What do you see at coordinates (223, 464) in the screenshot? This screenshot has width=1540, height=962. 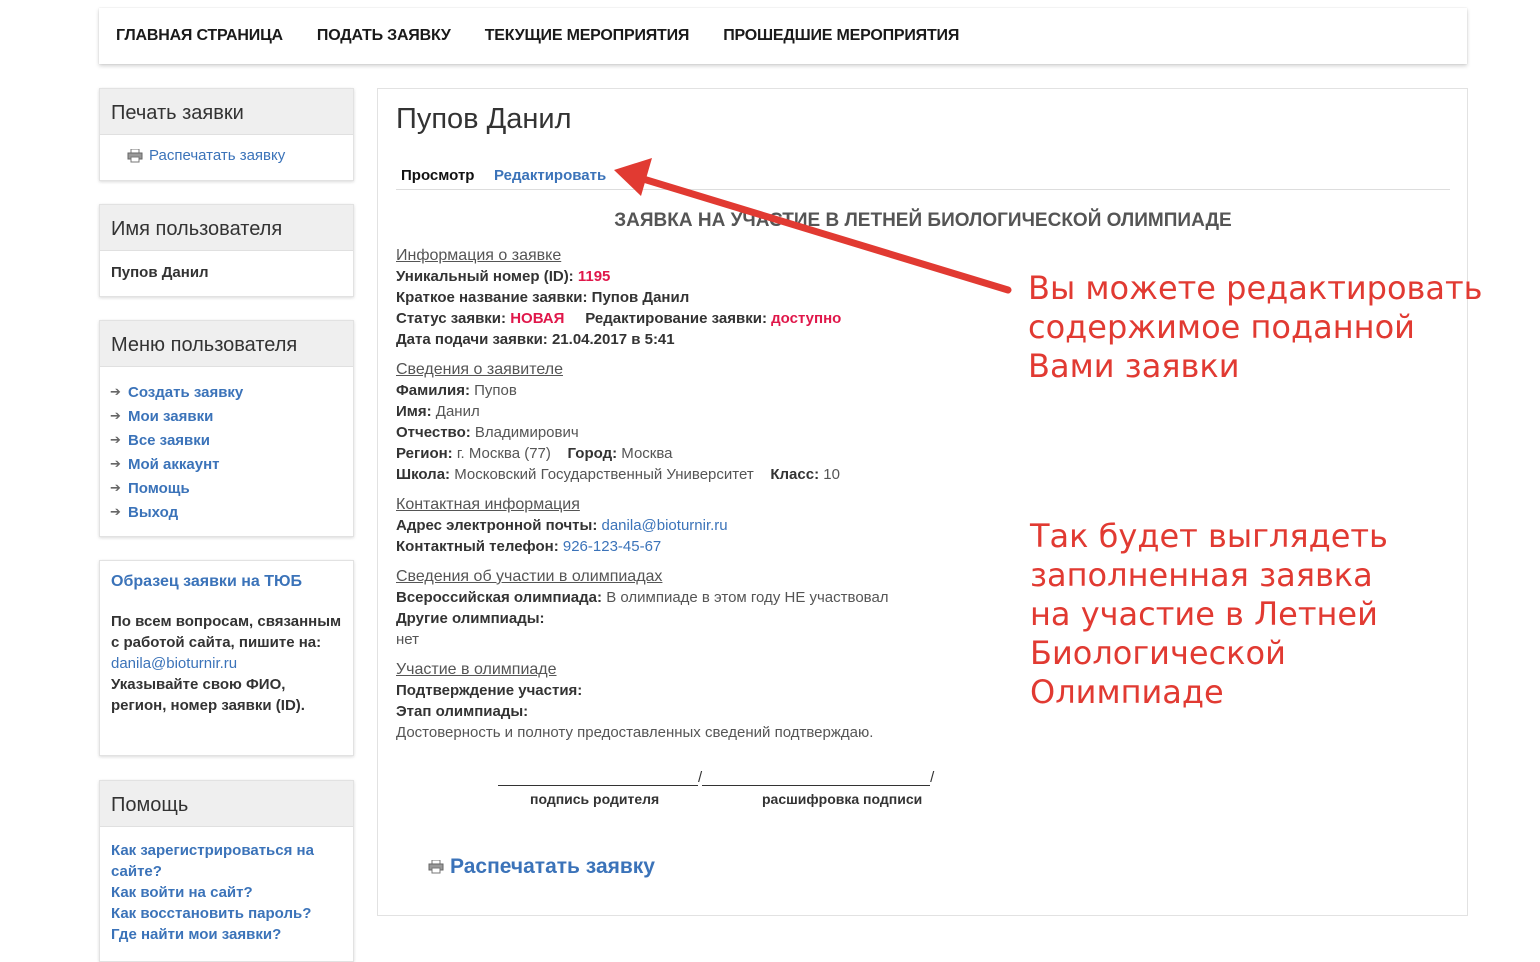 I see `menu-item-account: ➔ Мой аккаунт` at bounding box center [223, 464].